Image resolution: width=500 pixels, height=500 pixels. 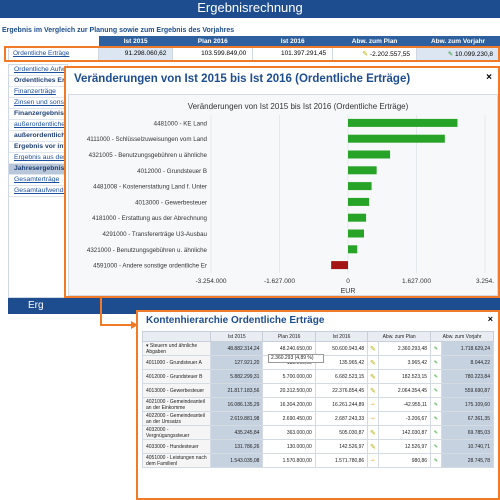 I want to click on x-tick-label: -1.627.000, so click(x=279, y=281).